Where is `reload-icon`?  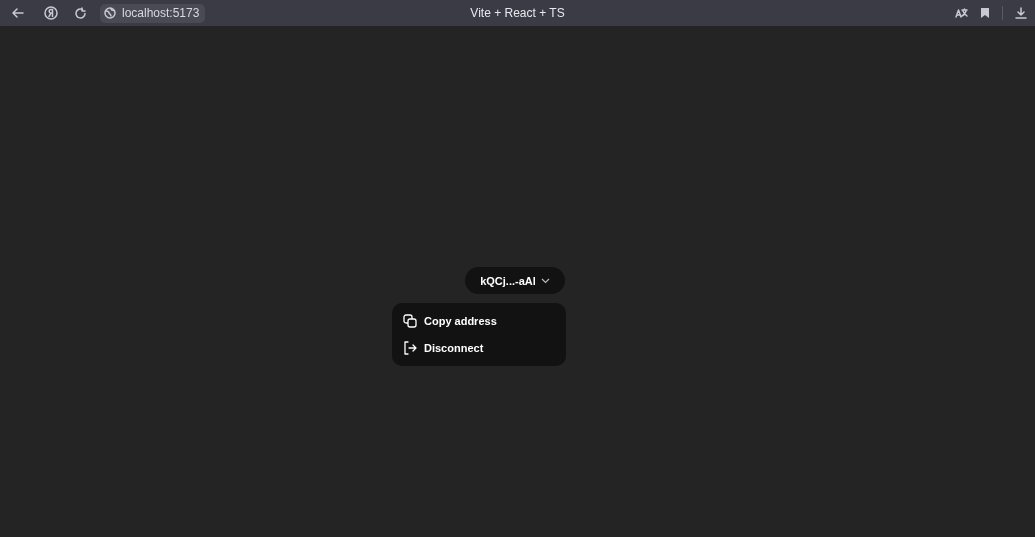 reload-icon is located at coordinates (80, 13).